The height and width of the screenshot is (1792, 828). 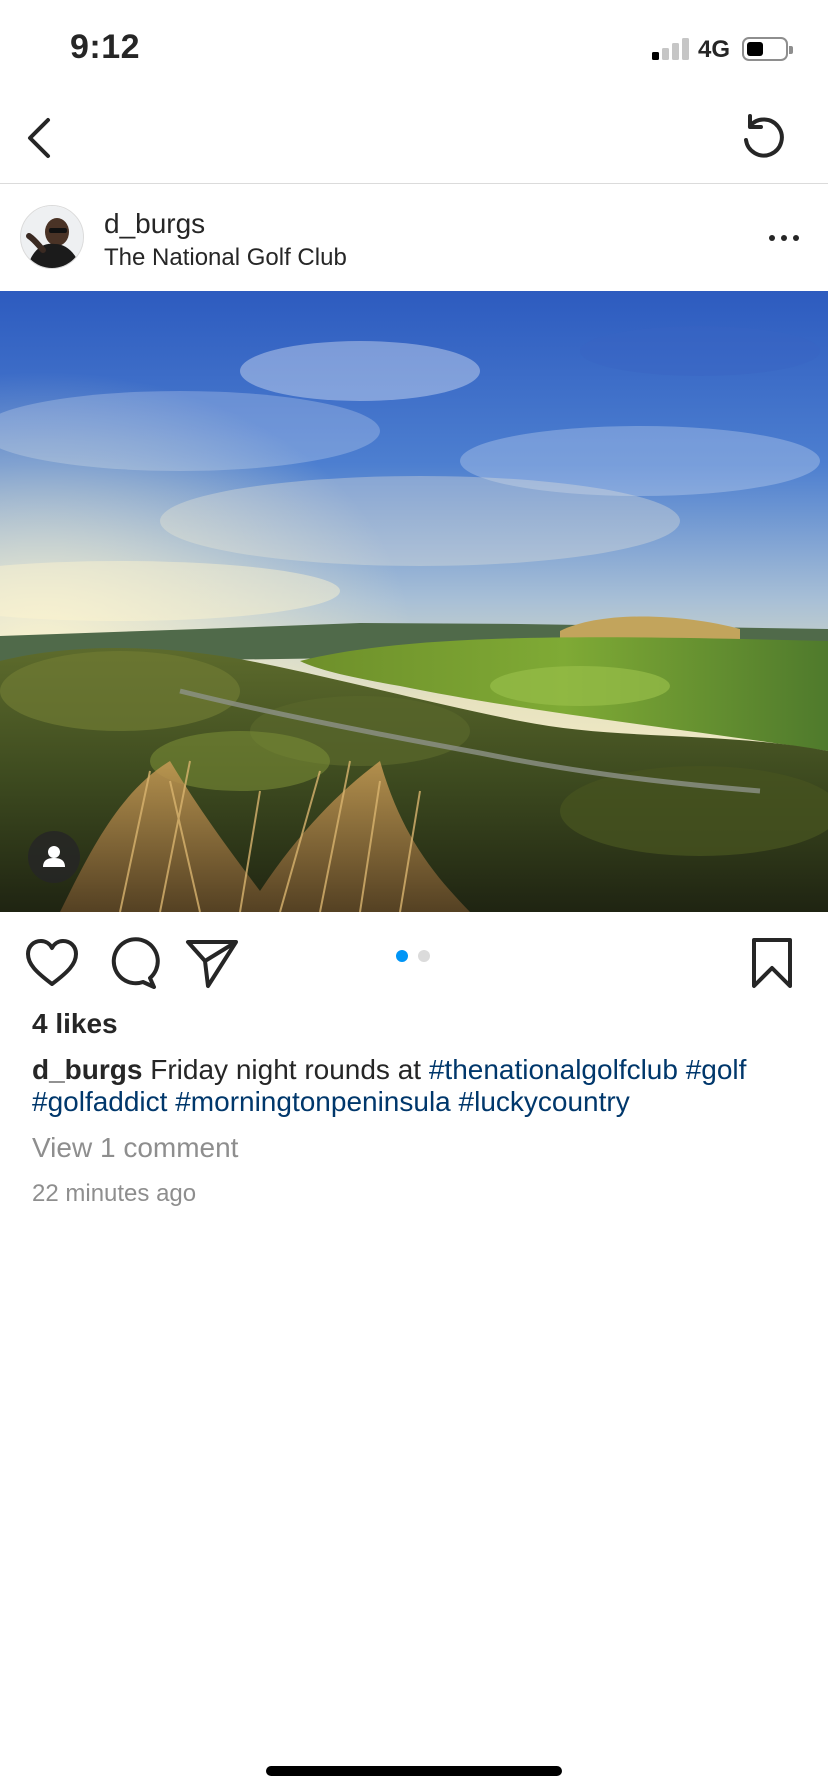 I want to click on refresh-icon, so click(x=764, y=136).